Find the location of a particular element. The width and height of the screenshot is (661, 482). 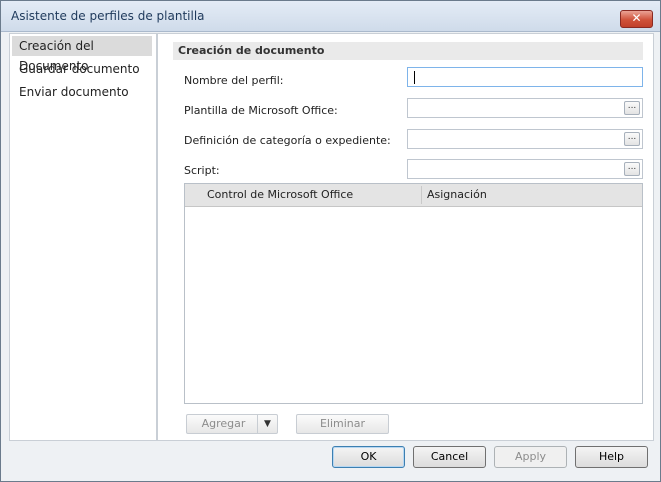

script-label: Script: is located at coordinates (202, 170).